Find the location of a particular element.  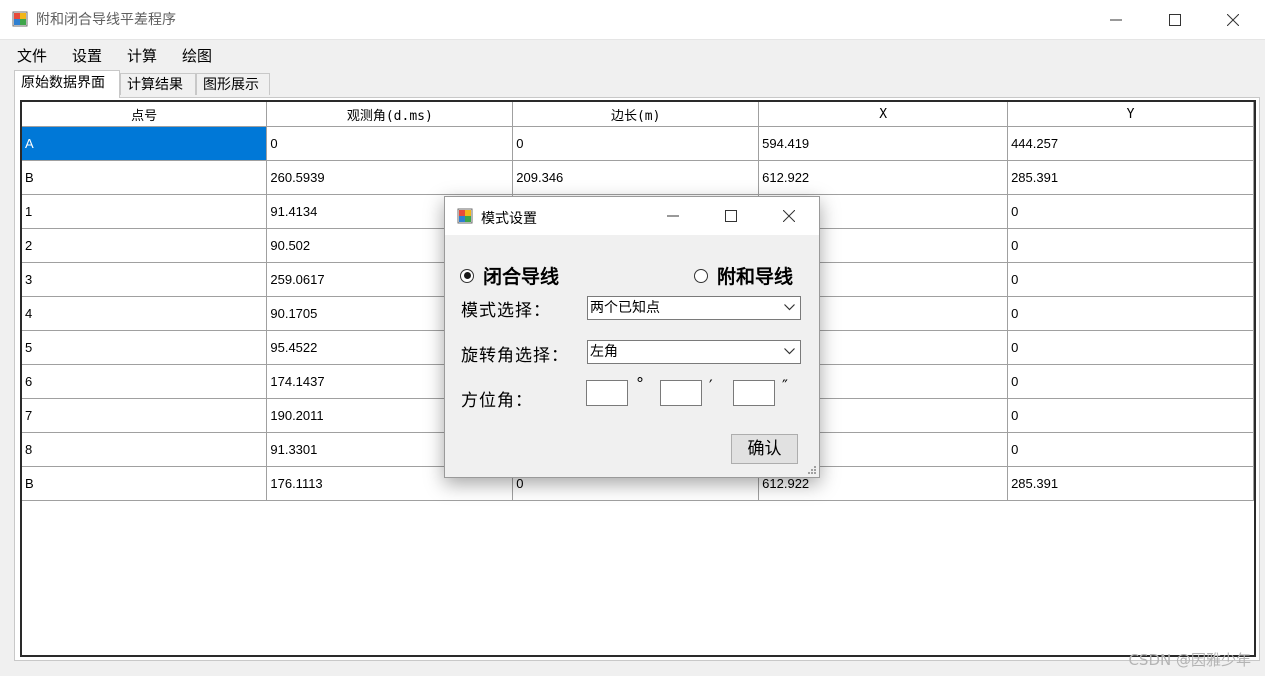

rotation-select: 左角 is located at coordinates (694, 352).